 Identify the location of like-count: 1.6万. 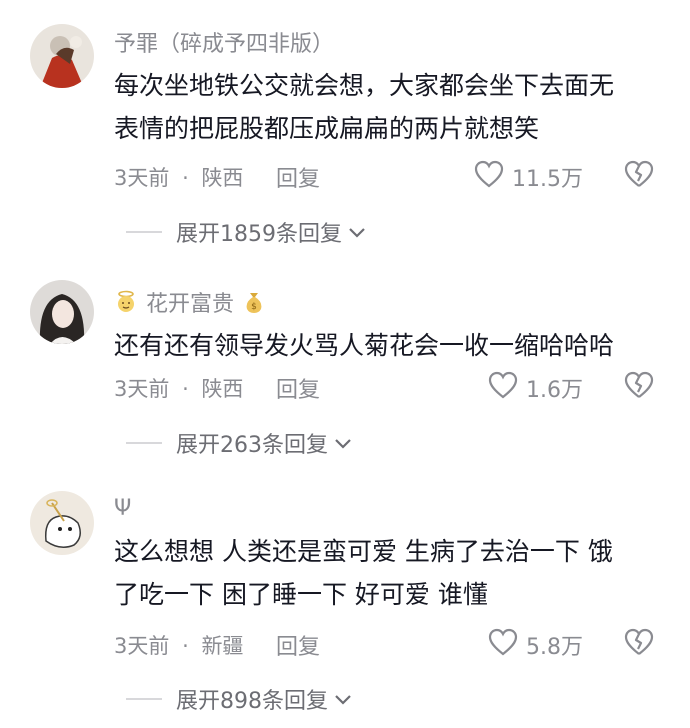
(554, 390).